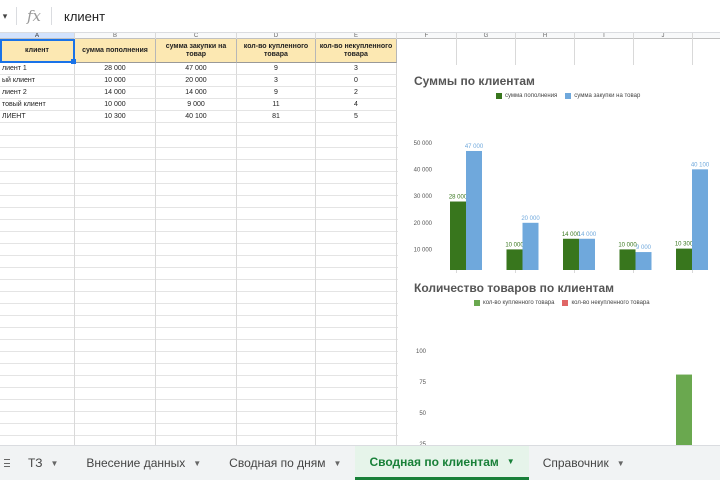 This screenshot has height=480, width=720. What do you see at coordinates (486, 36) in the screenshot?
I see `column-header-g: G` at bounding box center [486, 36].